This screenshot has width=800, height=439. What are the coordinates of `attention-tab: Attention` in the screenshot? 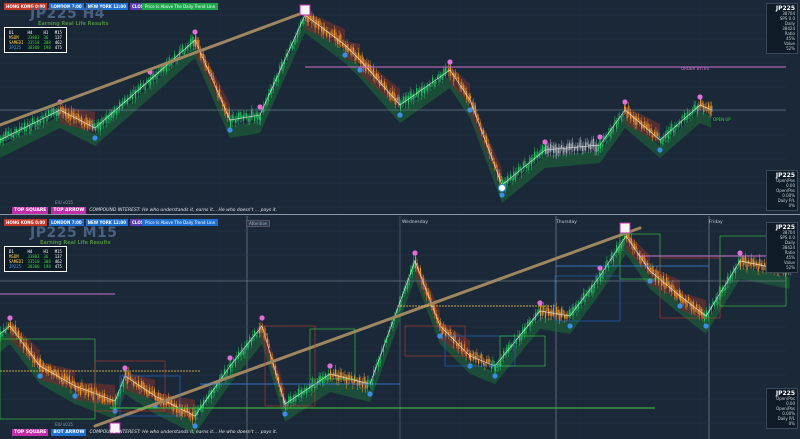 It's located at (258, 223).